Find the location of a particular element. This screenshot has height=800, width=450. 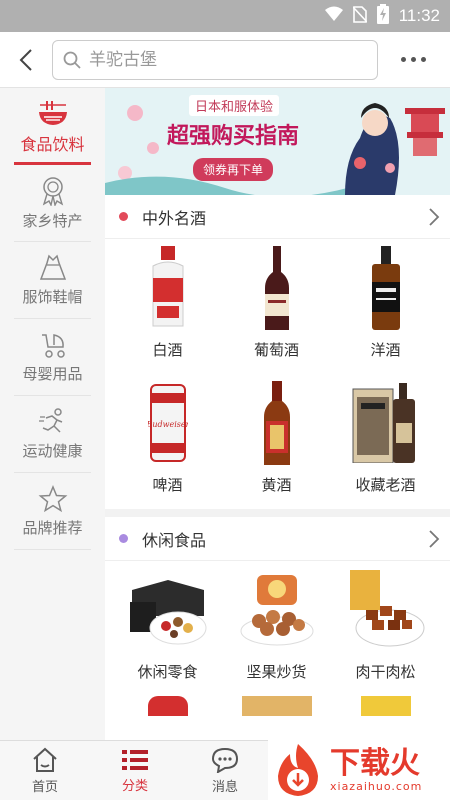

snack-box-image is located at coordinates (168, 610).